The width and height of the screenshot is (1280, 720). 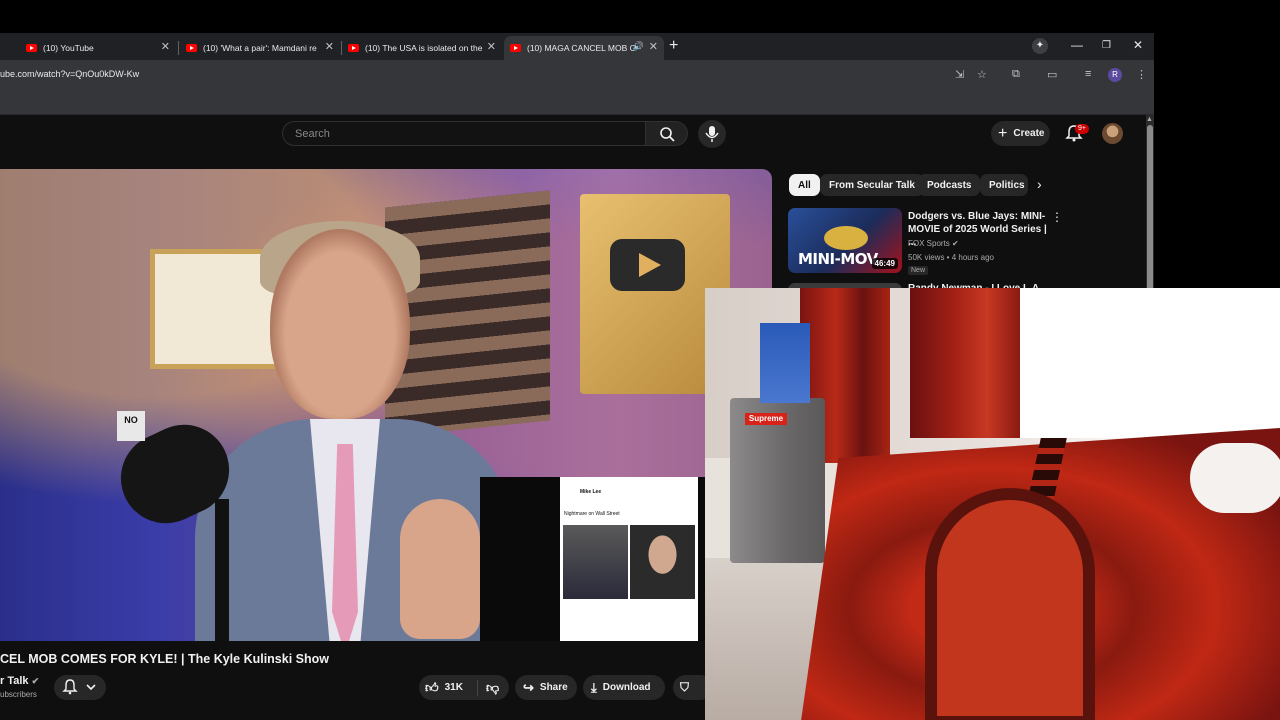 I want to click on channel-name: r Talk ✔, so click(x=19, y=681).